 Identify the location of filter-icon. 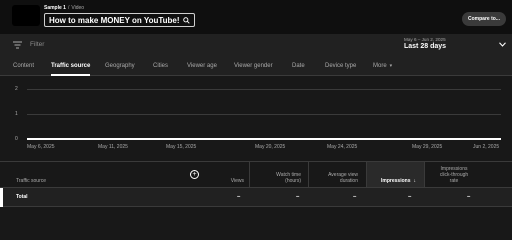
(17, 45).